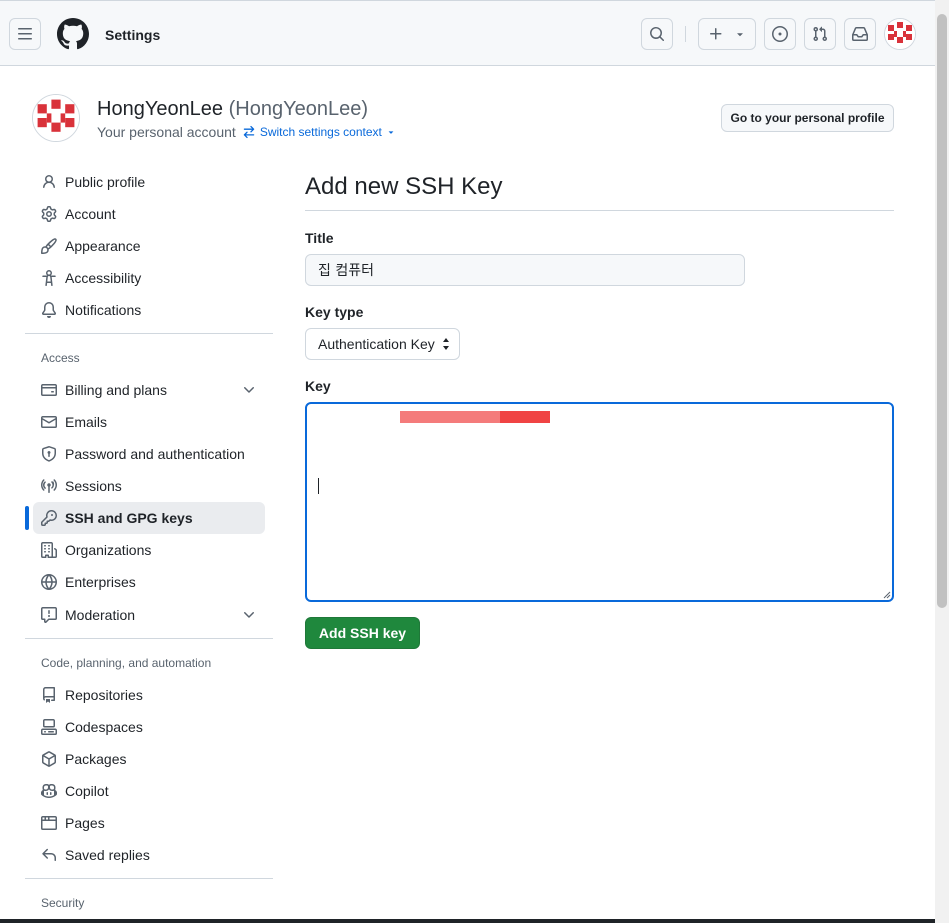 This screenshot has width=949, height=923. What do you see at coordinates (129, 518) in the screenshot?
I see `sidebar-item-label: SSH and GPG keys` at bounding box center [129, 518].